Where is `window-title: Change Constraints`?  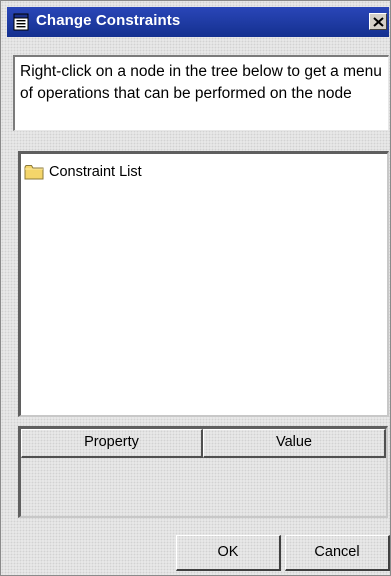
window-title: Change Constraints is located at coordinates (108, 20).